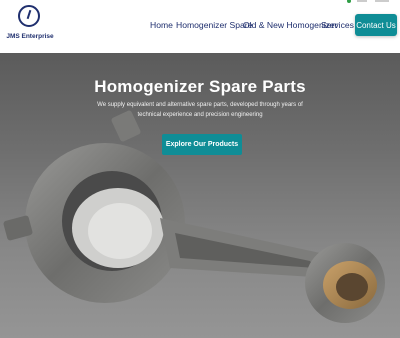  I want to click on gear-circle-icon, so click(29, 16).